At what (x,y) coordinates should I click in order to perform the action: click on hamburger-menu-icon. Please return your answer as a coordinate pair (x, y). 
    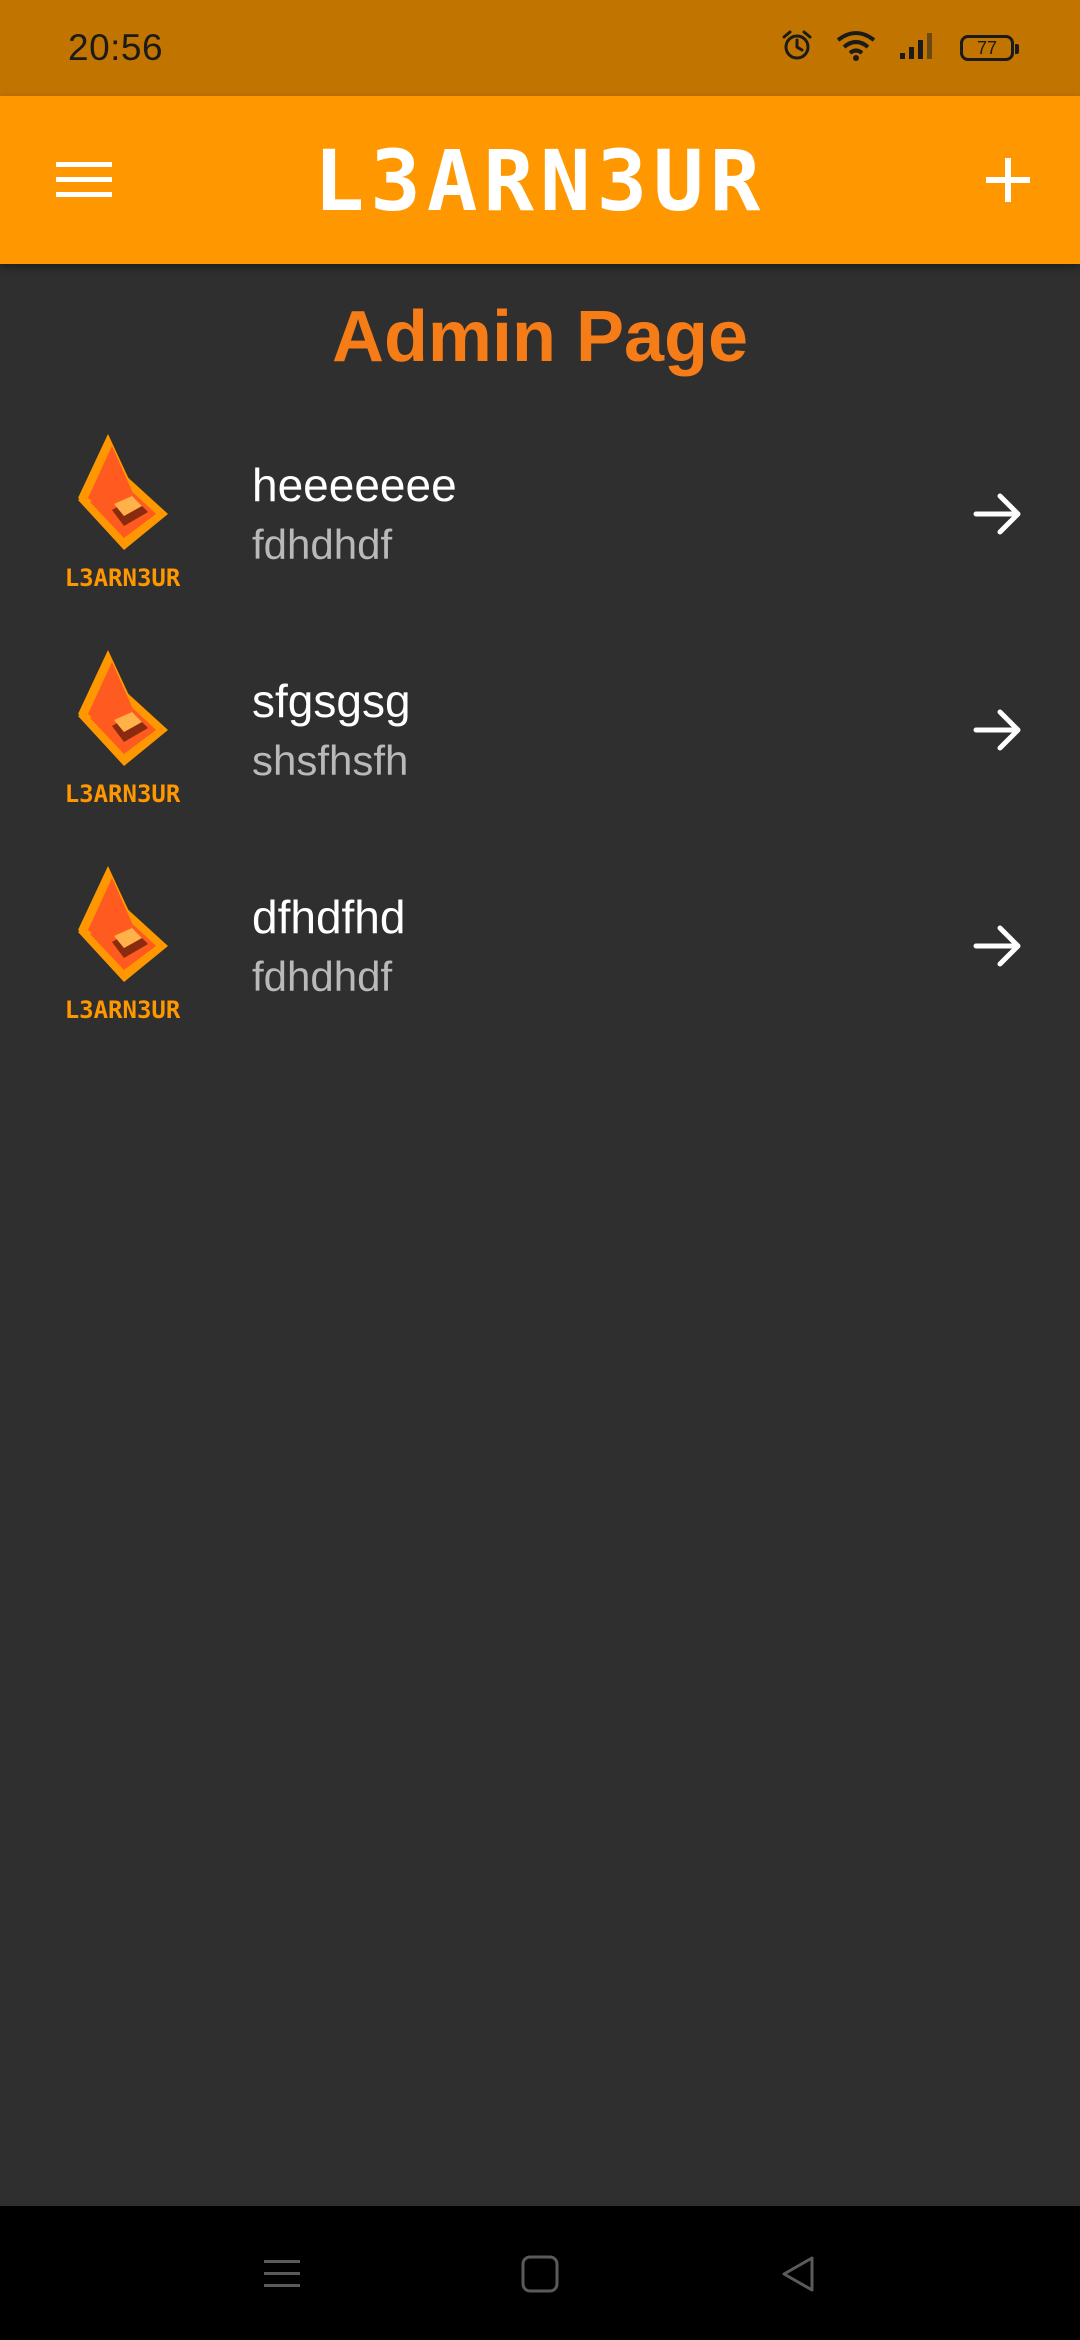
    Looking at the image, I should click on (84, 179).